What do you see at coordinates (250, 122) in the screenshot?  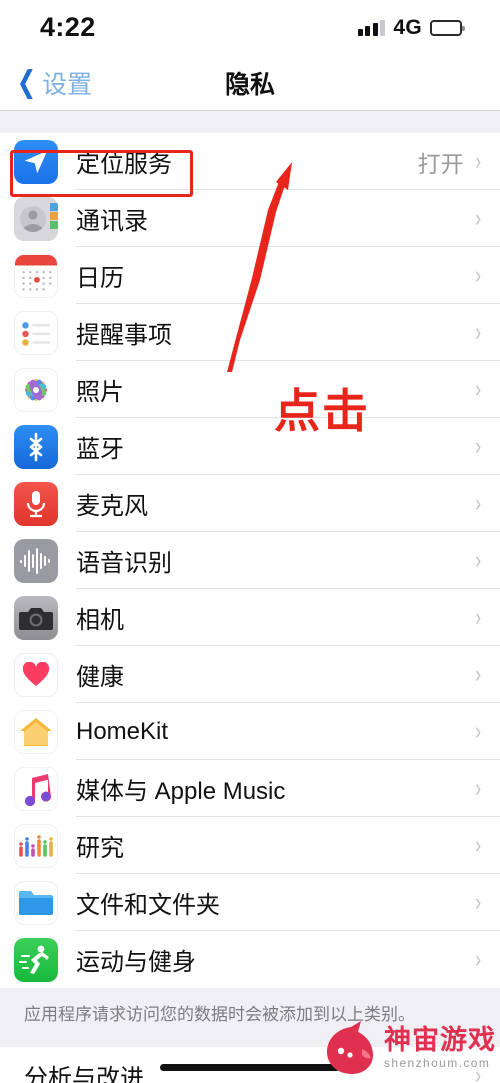 I see `section-gap-top` at bounding box center [250, 122].